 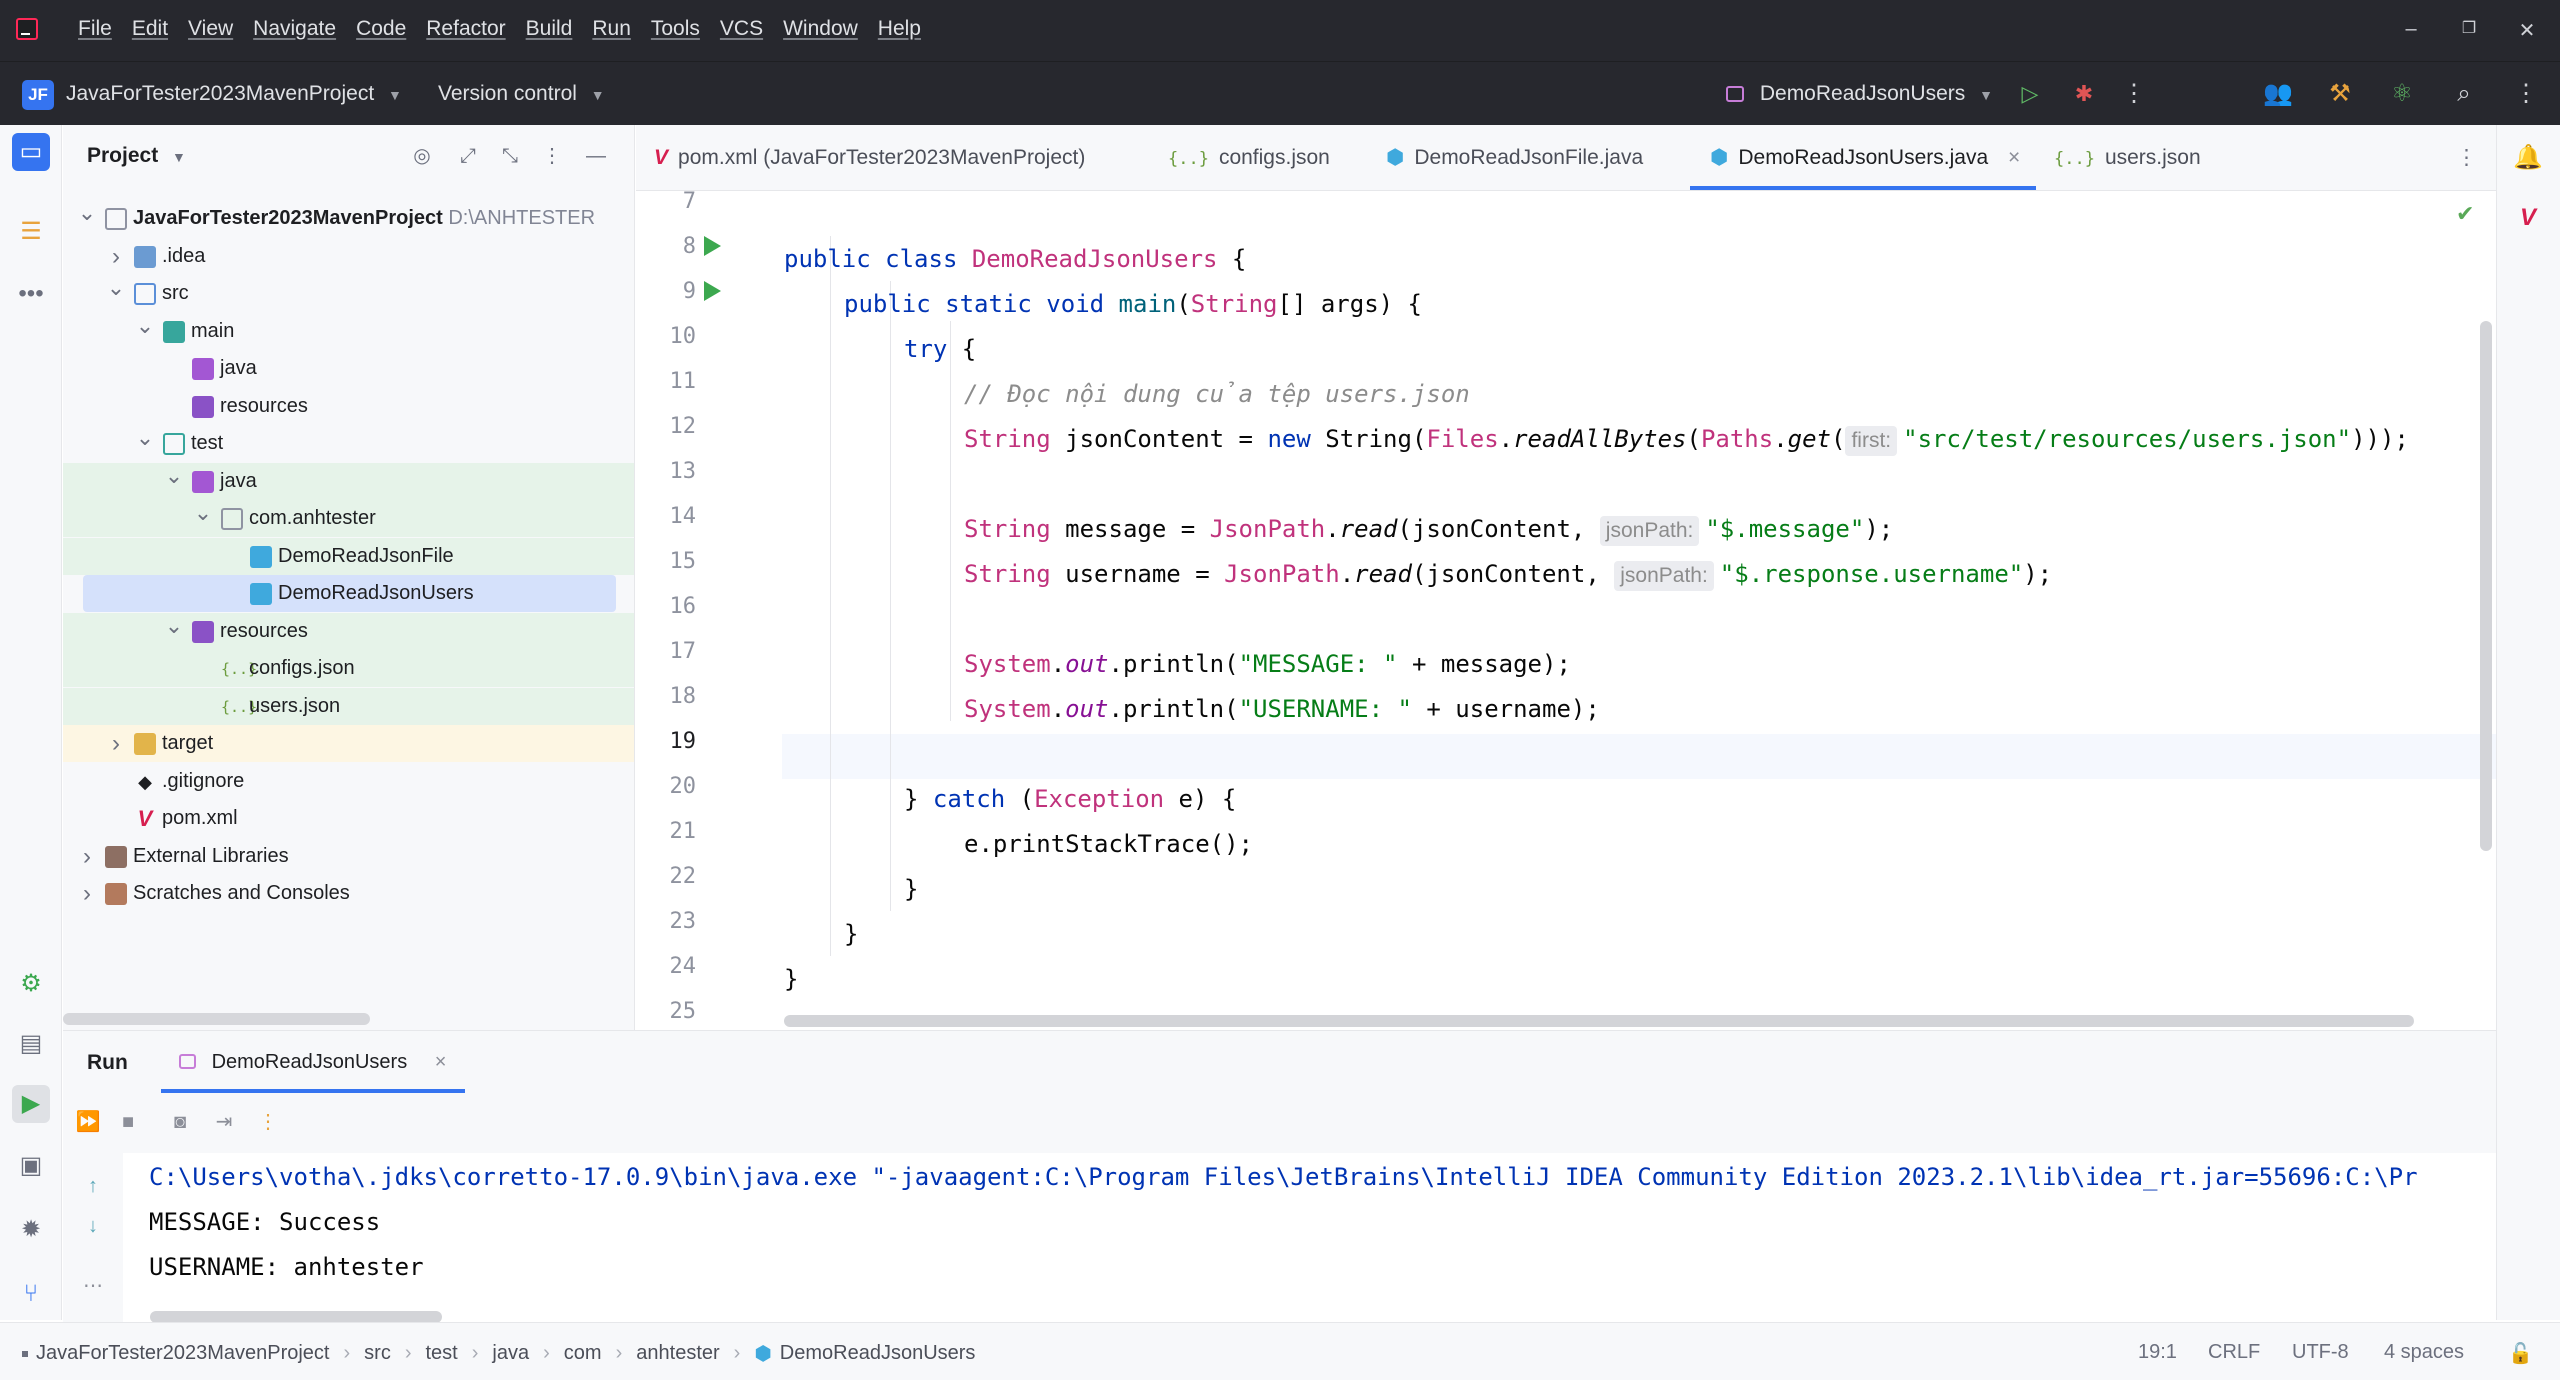 What do you see at coordinates (128, 1122) in the screenshot?
I see `stop-icon: ■` at bounding box center [128, 1122].